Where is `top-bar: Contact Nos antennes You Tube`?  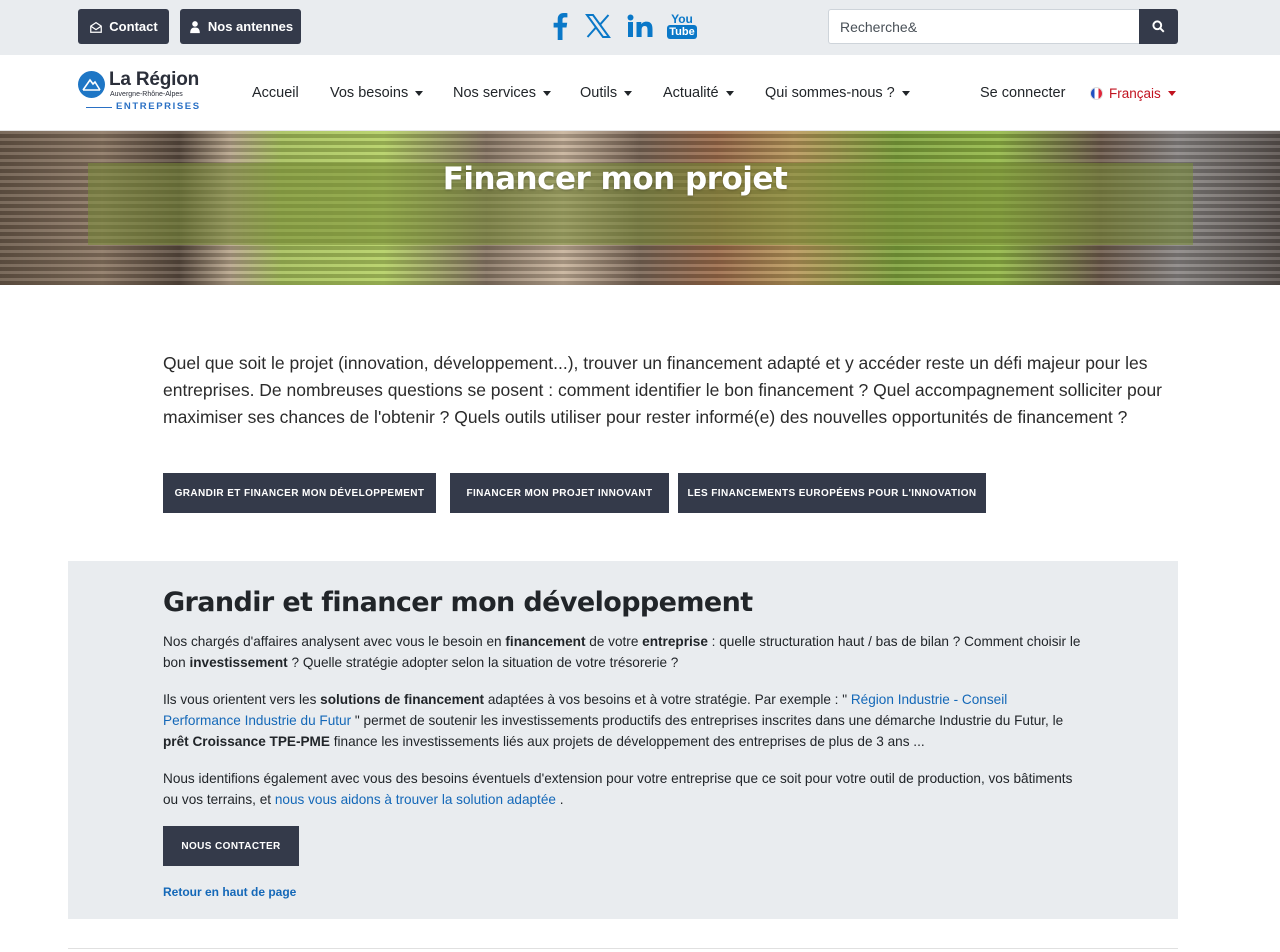 top-bar: Contact Nos antennes You Tube is located at coordinates (640, 27).